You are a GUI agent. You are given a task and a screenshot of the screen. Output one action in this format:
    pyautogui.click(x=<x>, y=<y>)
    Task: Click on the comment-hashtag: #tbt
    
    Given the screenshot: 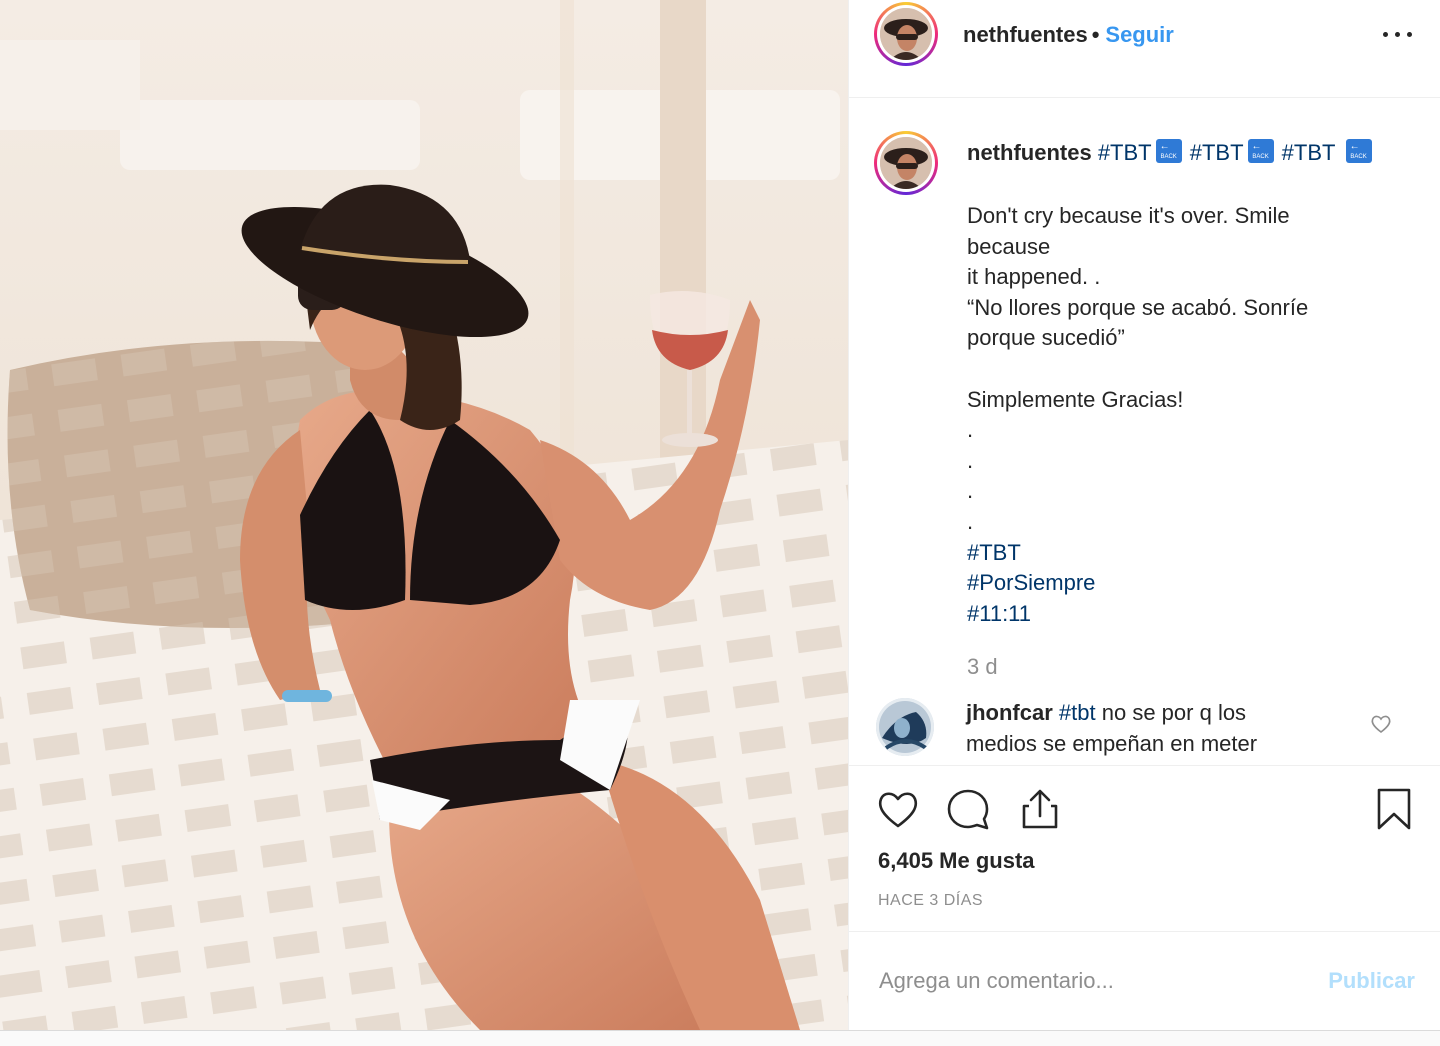 What is the action you would take?
    pyautogui.click(x=1077, y=712)
    